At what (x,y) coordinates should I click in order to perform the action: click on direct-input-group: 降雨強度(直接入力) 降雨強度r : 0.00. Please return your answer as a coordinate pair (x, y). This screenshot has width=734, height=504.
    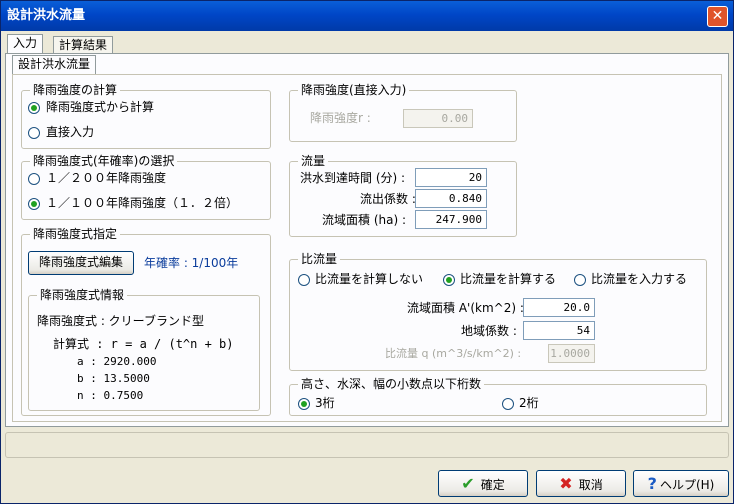
    Looking at the image, I should click on (403, 112).